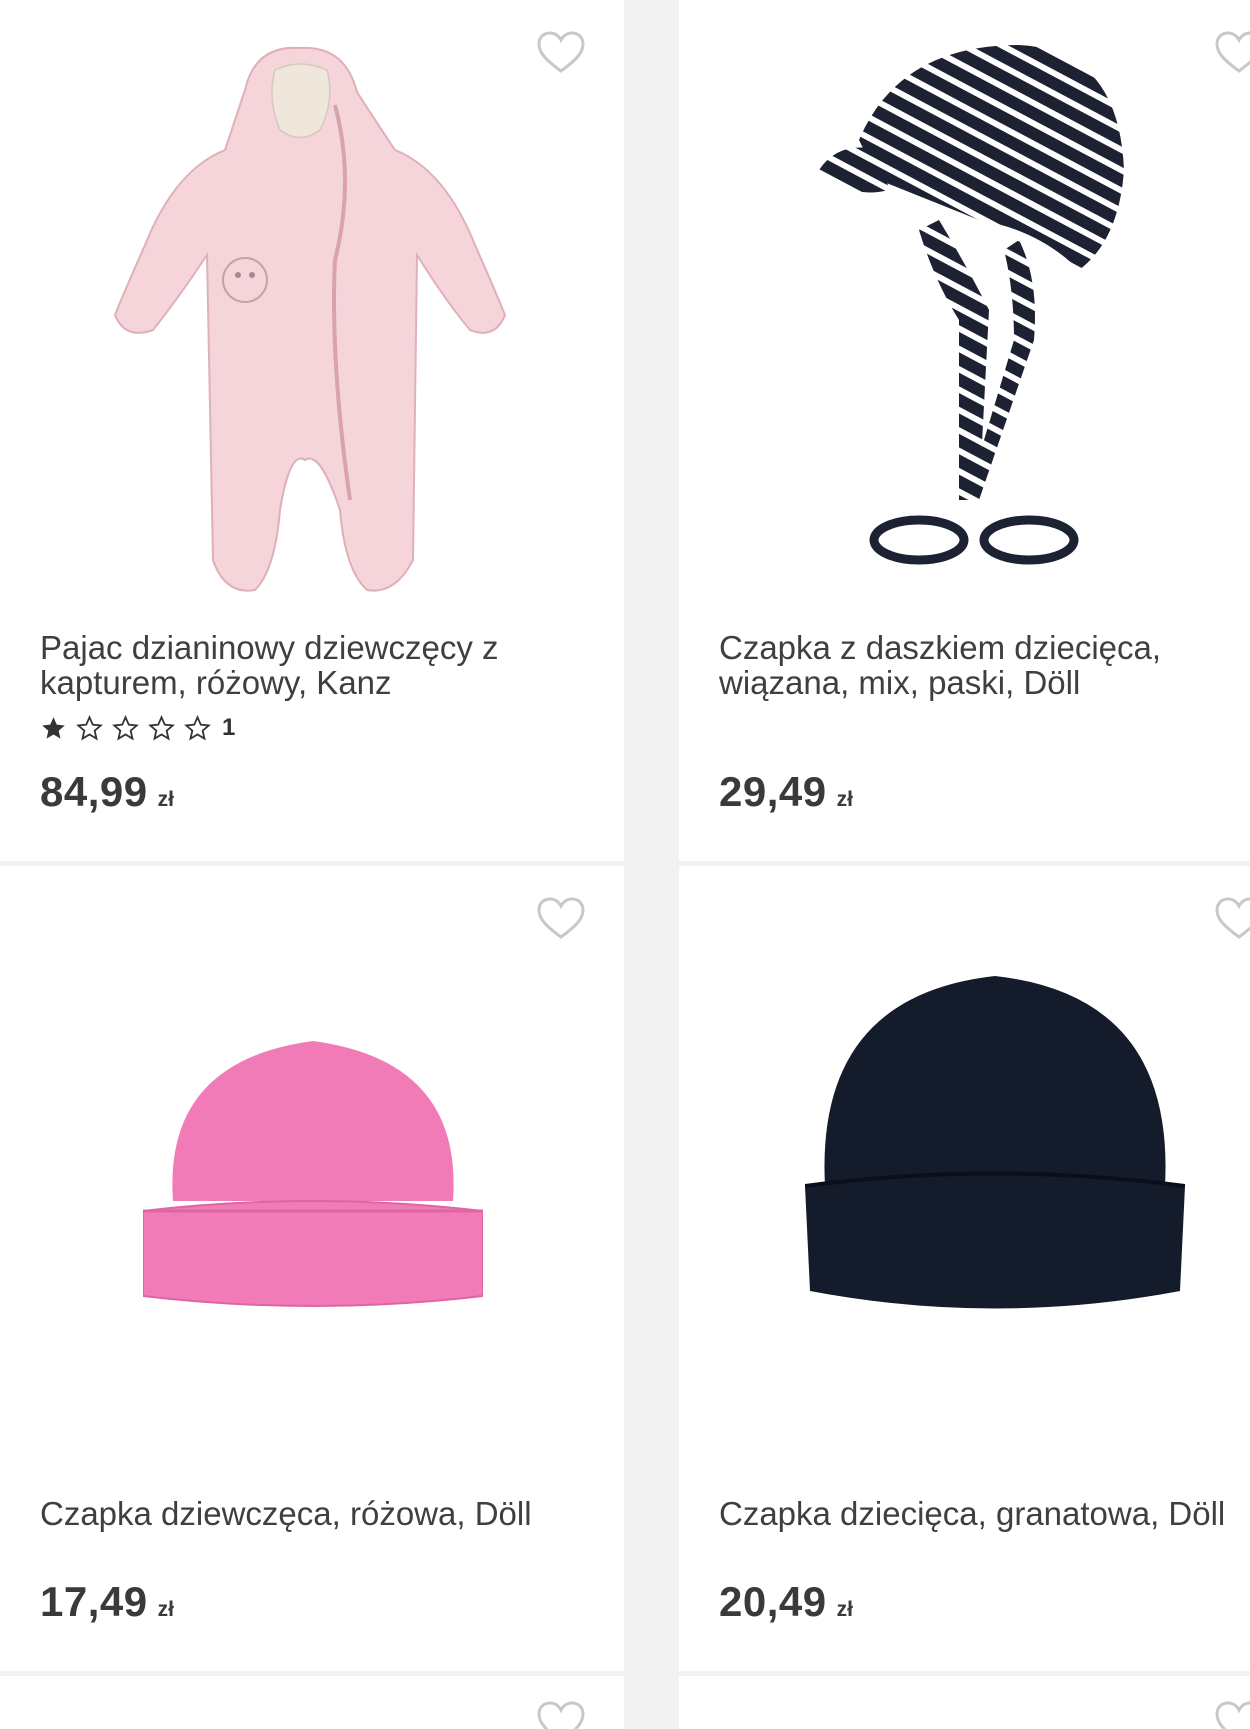 This screenshot has height=1729, width=1250. I want to click on product-price: 20,49 zł, so click(786, 1602).